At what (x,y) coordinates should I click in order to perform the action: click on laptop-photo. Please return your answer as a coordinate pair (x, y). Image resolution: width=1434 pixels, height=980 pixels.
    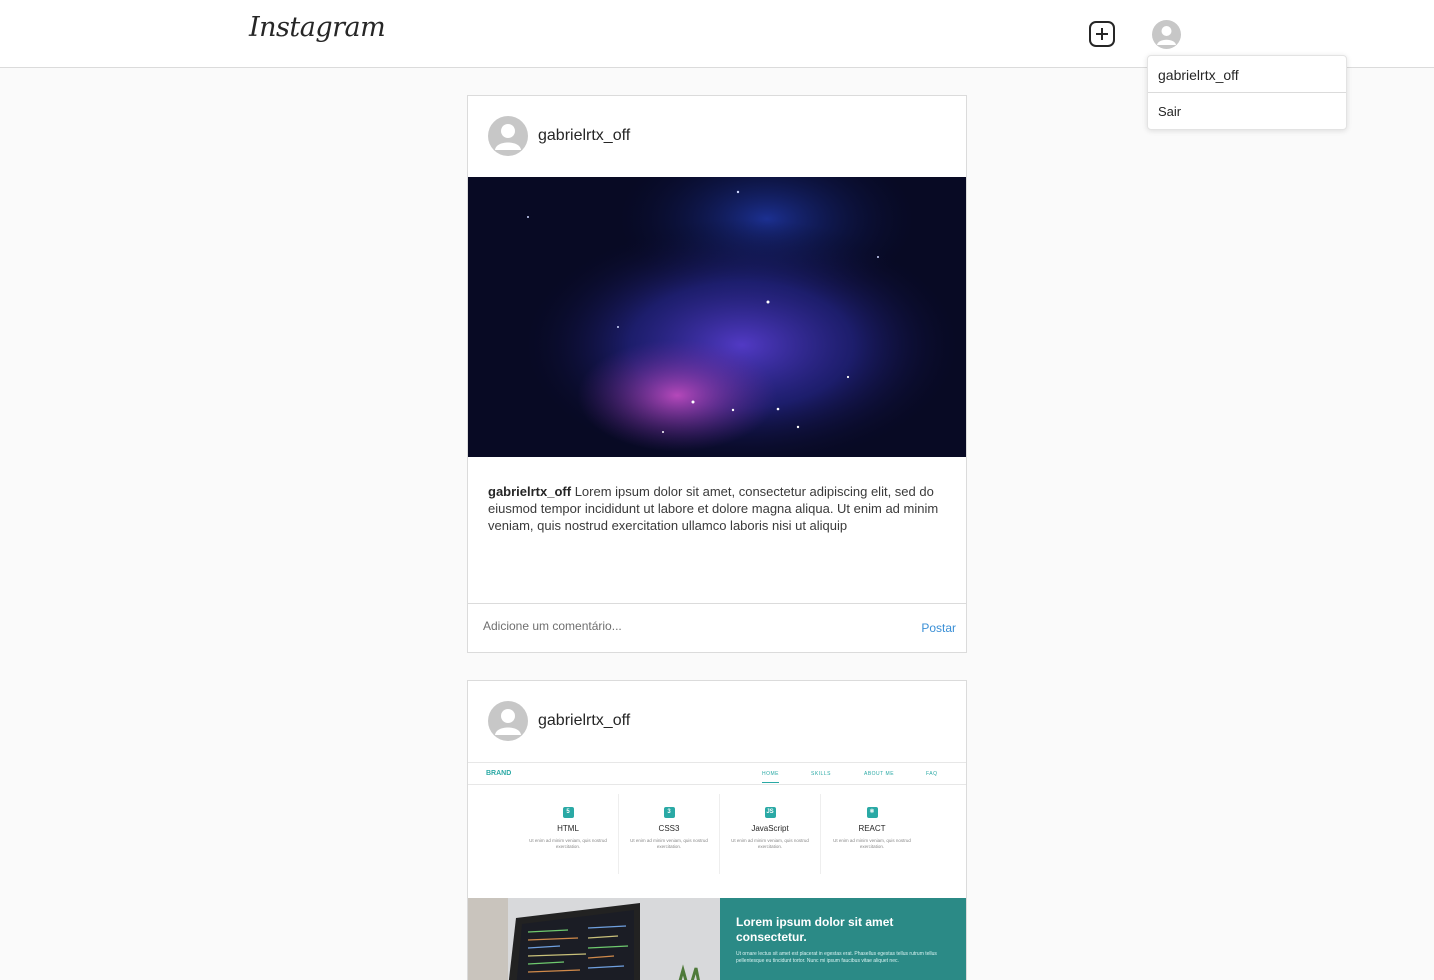
    Looking at the image, I should click on (594, 939).